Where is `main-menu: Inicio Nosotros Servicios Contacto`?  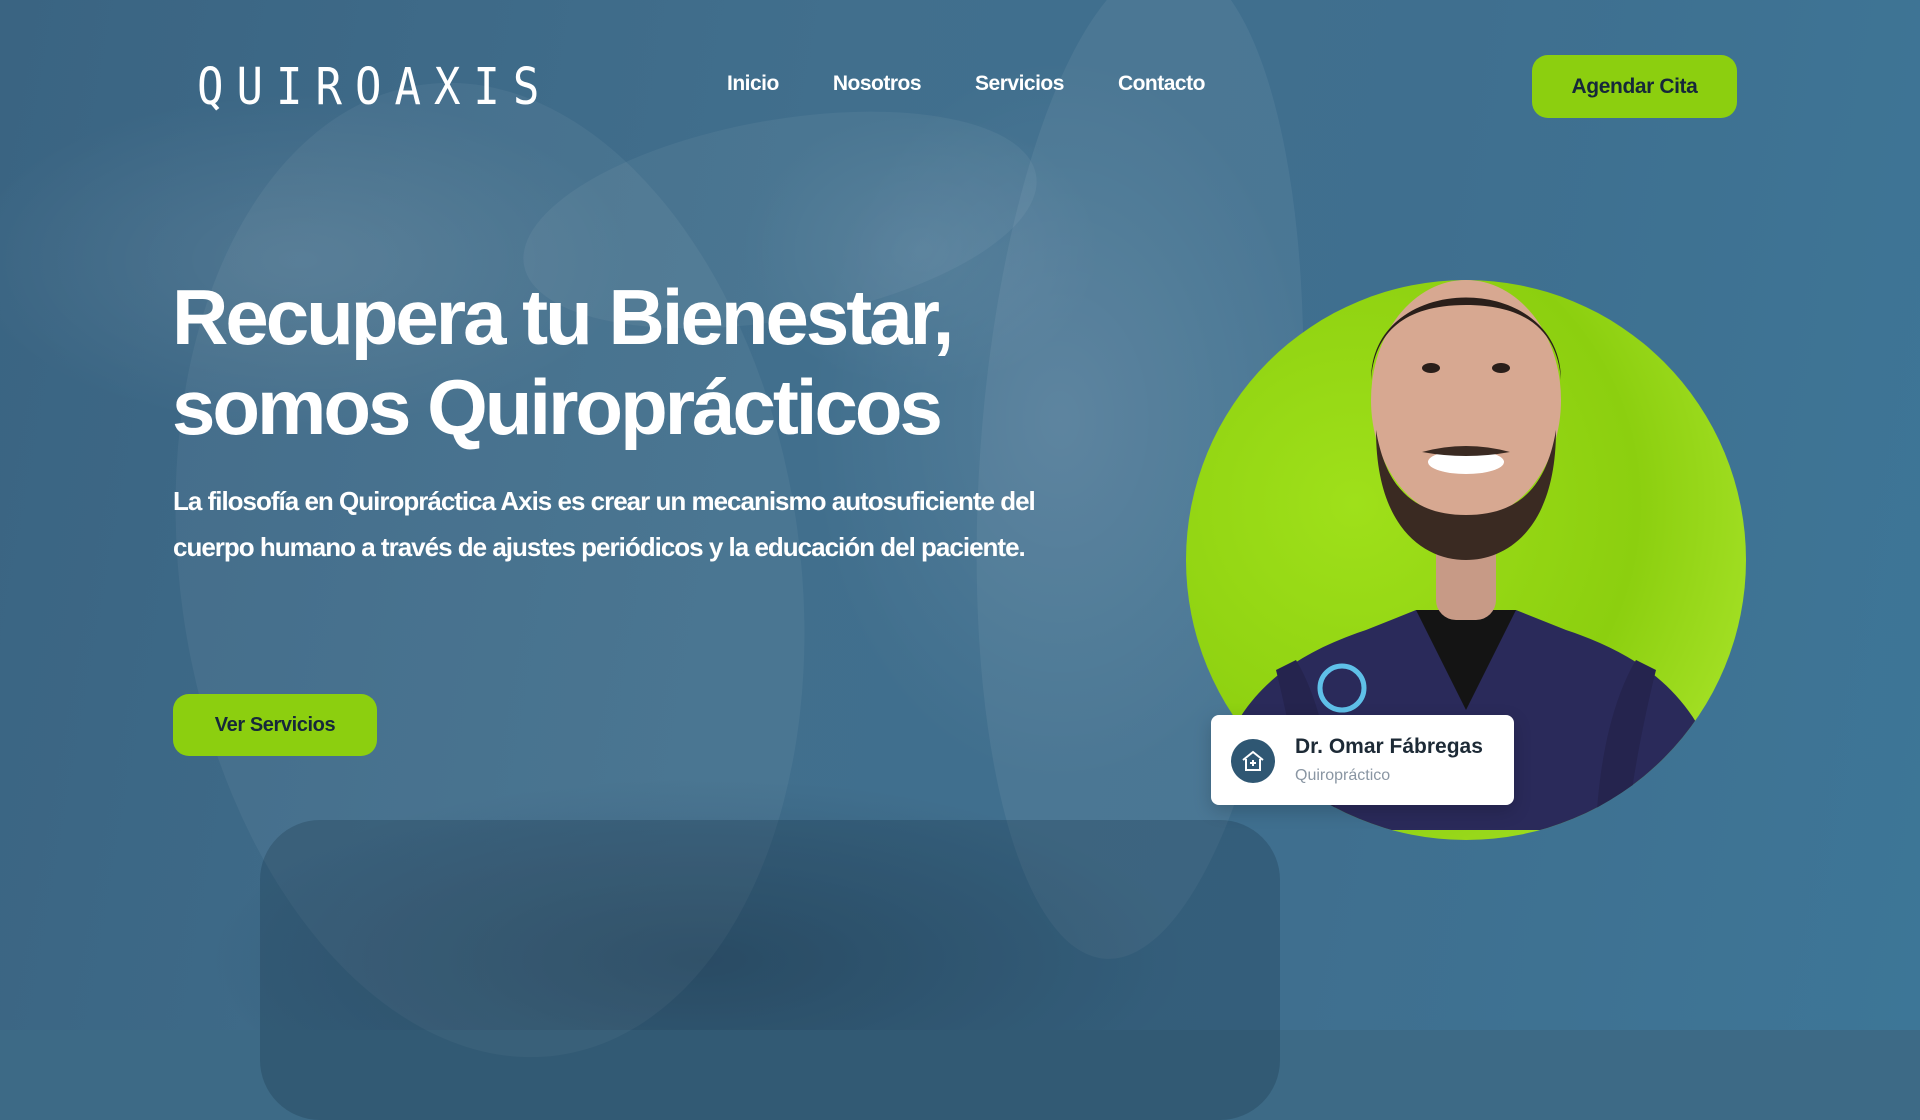 main-menu: Inicio Nosotros Servicios Contacto is located at coordinates (993, 84).